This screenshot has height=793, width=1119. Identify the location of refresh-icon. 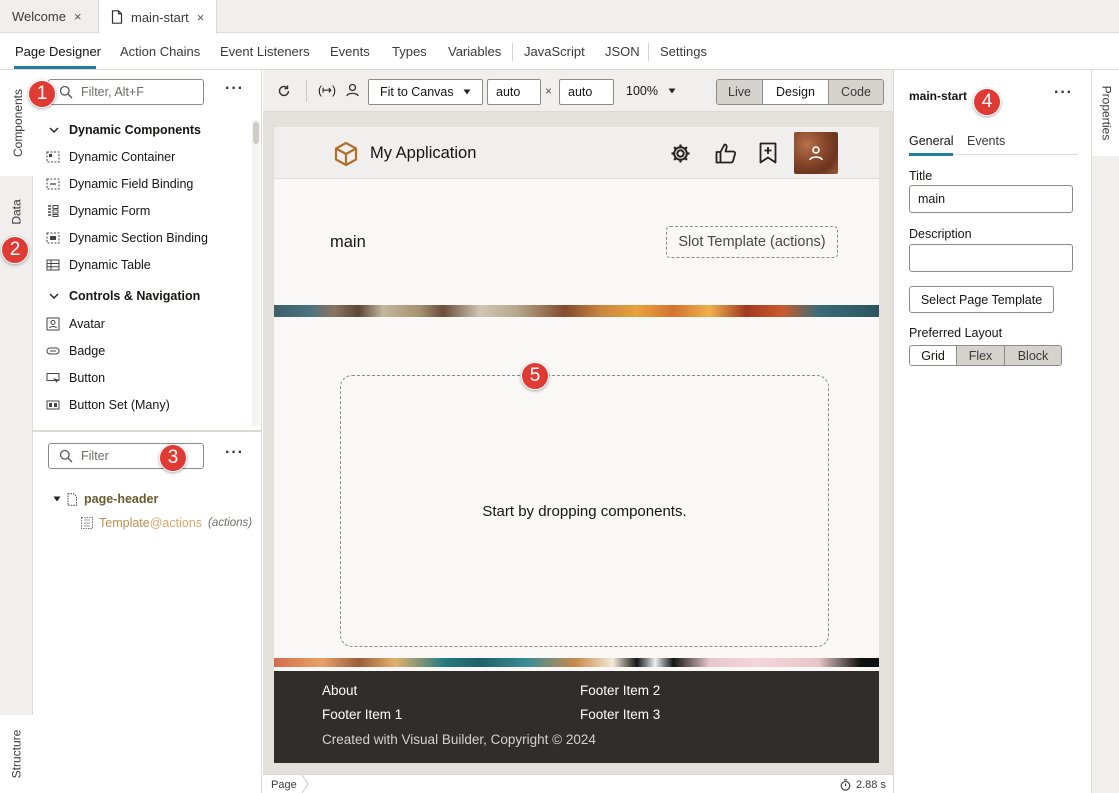
(284, 91).